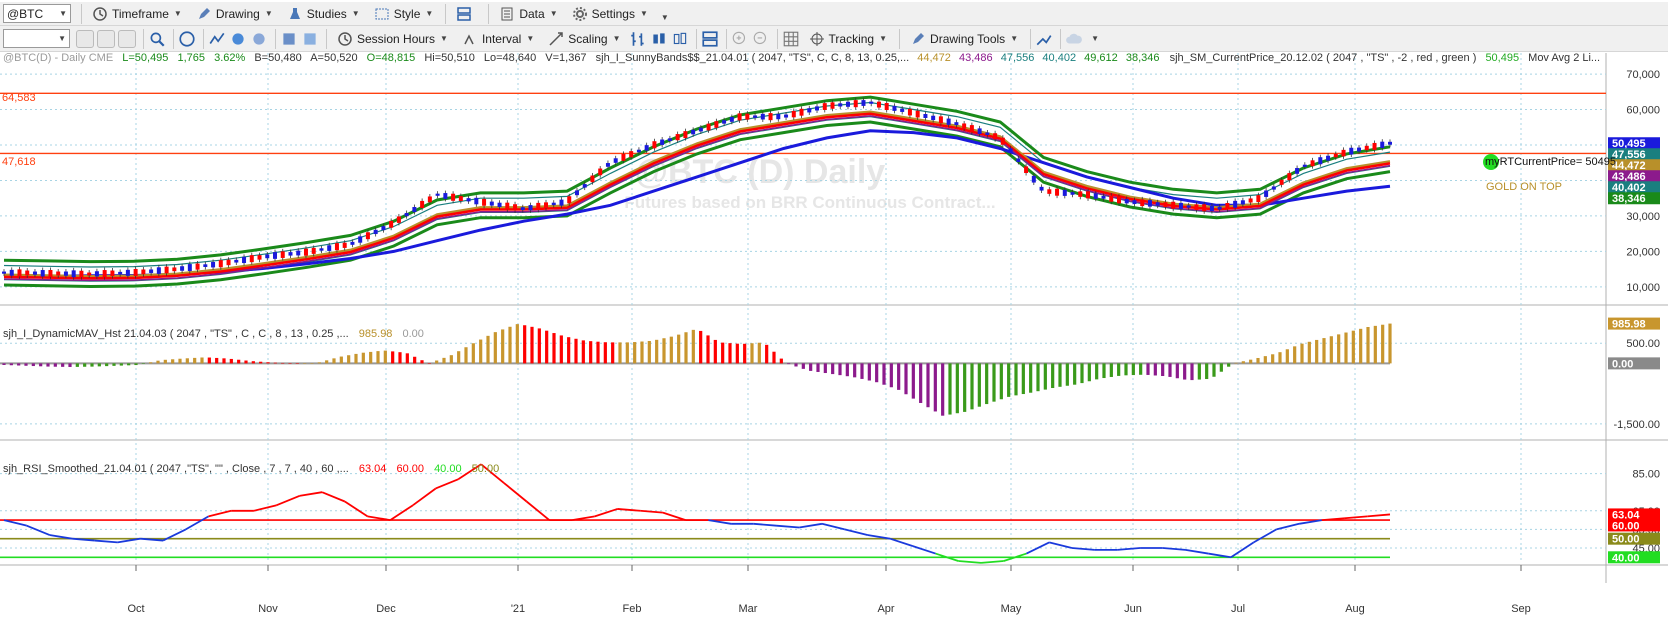 Image resolution: width=1668 pixels, height=631 pixels. Describe the element at coordinates (37, 13) in the screenshot. I see `symbol-selector: @BTC ▼` at that location.